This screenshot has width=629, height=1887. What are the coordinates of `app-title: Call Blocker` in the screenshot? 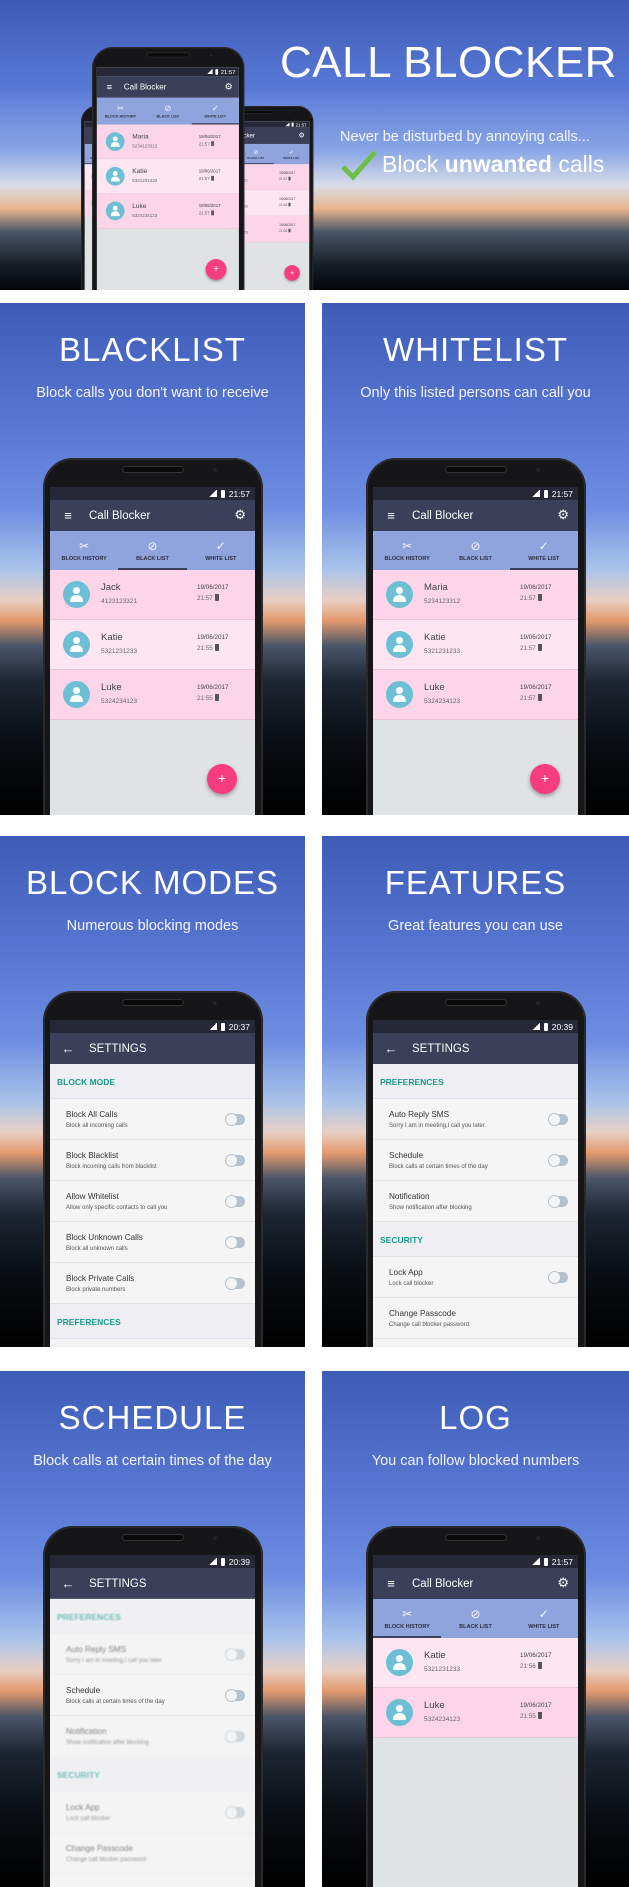 It's located at (145, 87).